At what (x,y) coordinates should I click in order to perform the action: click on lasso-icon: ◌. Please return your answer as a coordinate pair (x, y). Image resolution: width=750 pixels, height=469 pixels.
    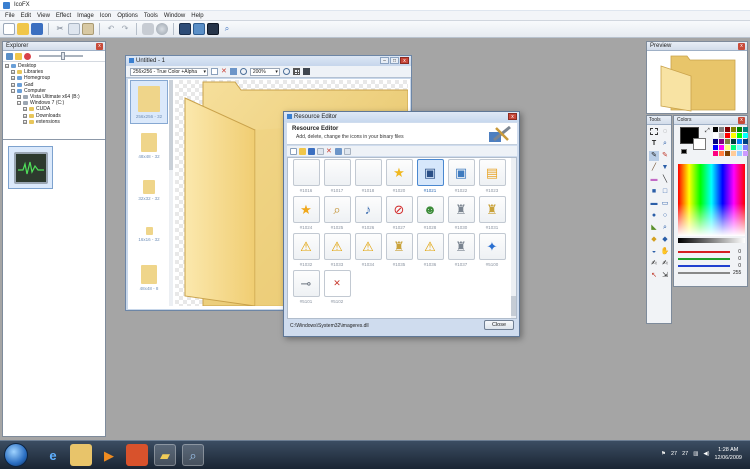
    Looking at the image, I should click on (665, 132).